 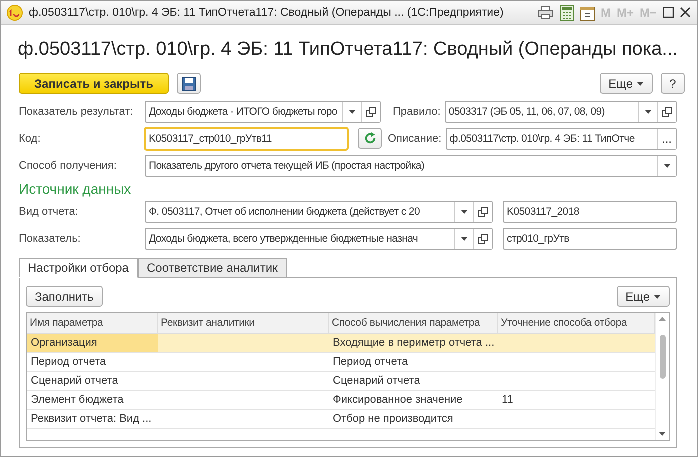 I want to click on field-label: Показатель:, so click(x=50, y=238).